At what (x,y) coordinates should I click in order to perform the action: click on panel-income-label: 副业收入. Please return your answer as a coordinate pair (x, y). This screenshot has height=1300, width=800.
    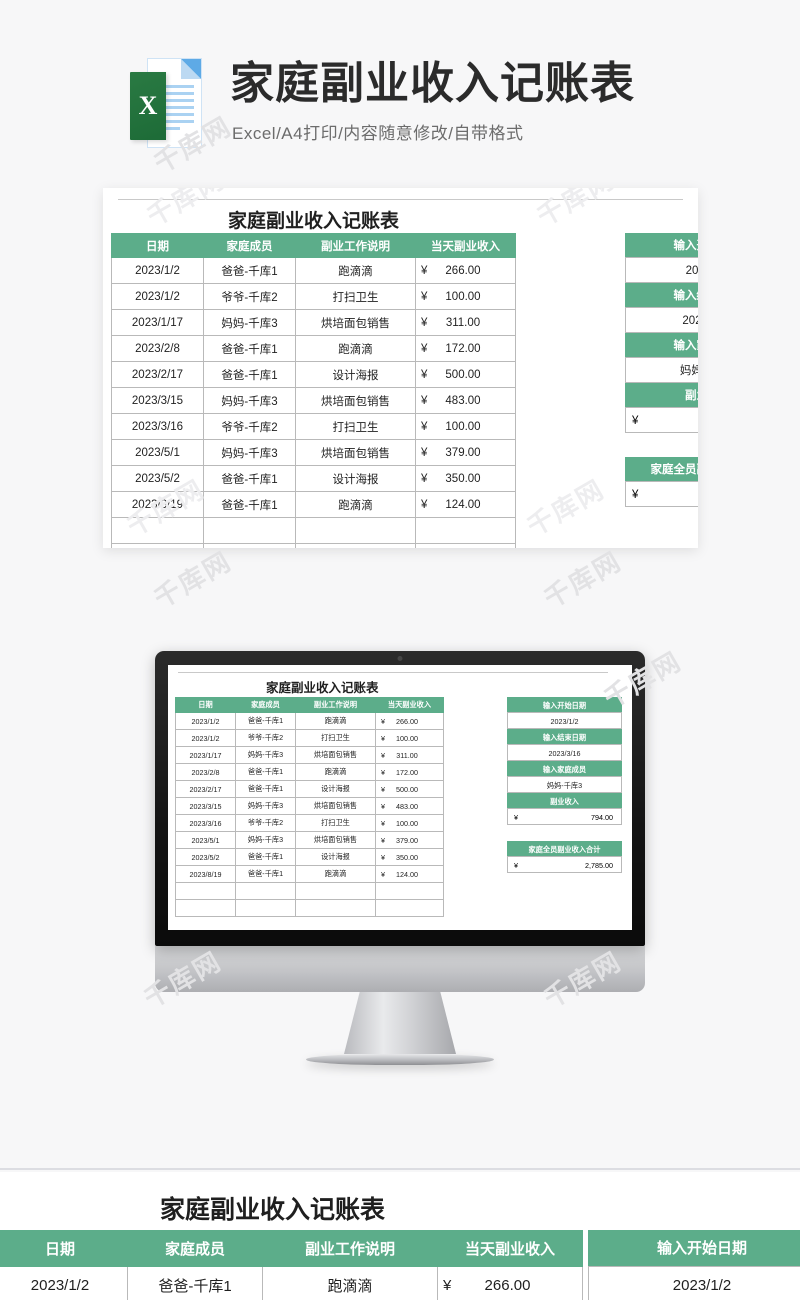
    Looking at the image, I should click on (661, 395).